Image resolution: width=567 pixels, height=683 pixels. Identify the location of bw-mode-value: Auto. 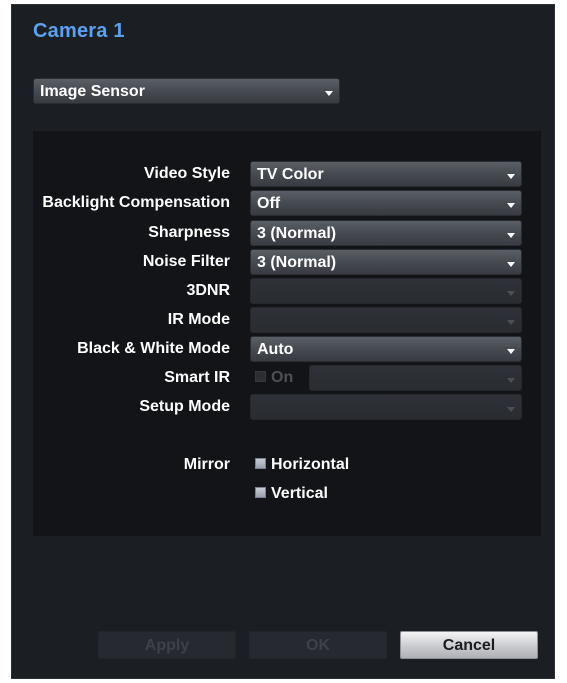
(275, 349).